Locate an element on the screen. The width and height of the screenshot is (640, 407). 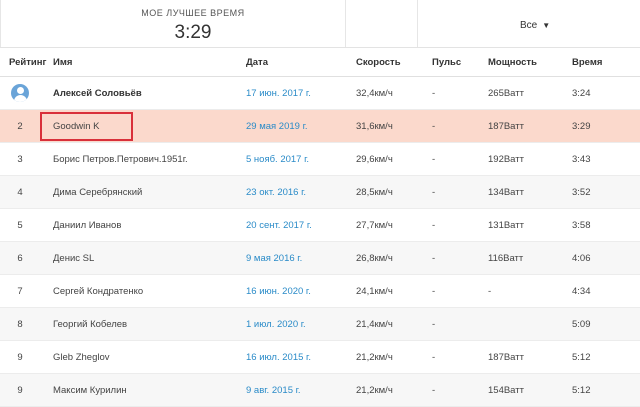
activity-date-link: 5 нояб. 2017 г. is located at coordinates (277, 159).